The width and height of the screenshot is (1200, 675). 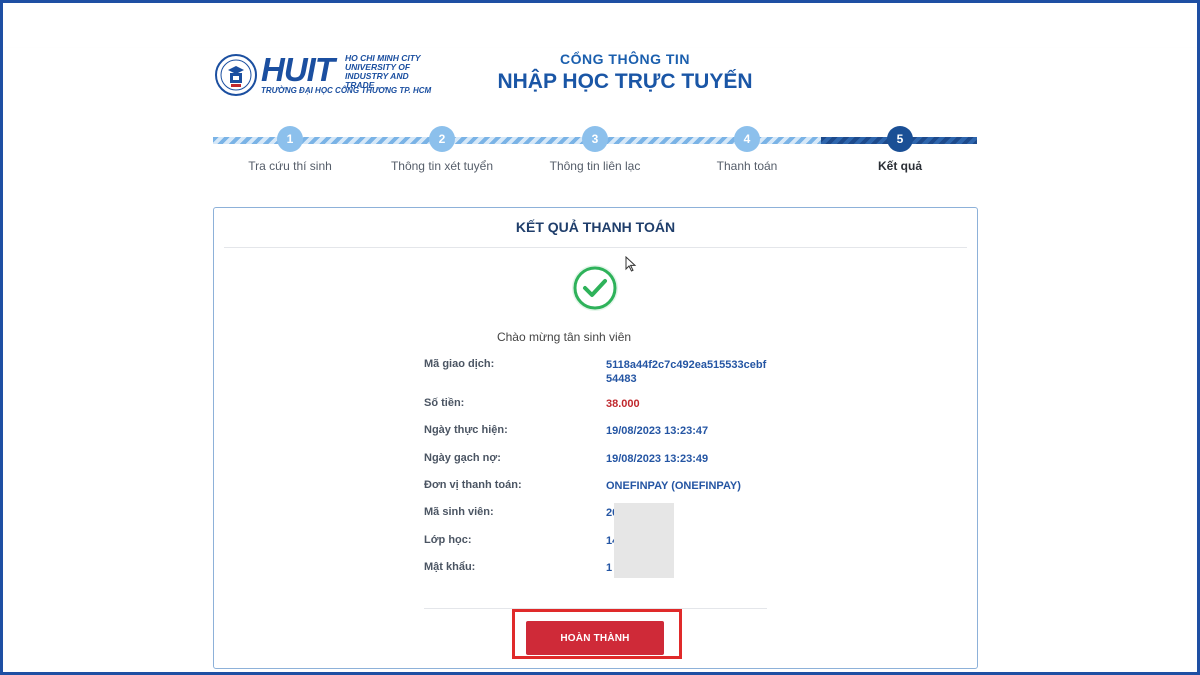 What do you see at coordinates (444, 403) in the screenshot?
I see `detail-label: Số tiền:` at bounding box center [444, 403].